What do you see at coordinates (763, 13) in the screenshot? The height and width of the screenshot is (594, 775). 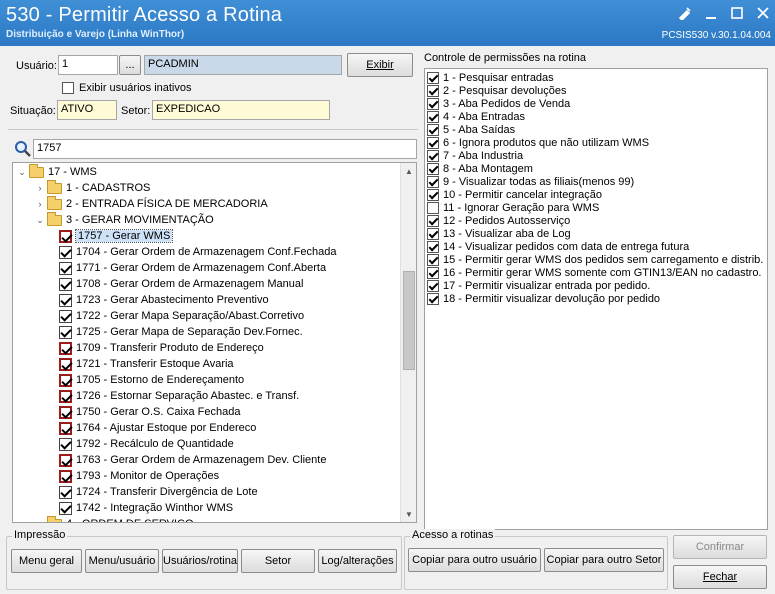 I see `close-icon` at bounding box center [763, 13].